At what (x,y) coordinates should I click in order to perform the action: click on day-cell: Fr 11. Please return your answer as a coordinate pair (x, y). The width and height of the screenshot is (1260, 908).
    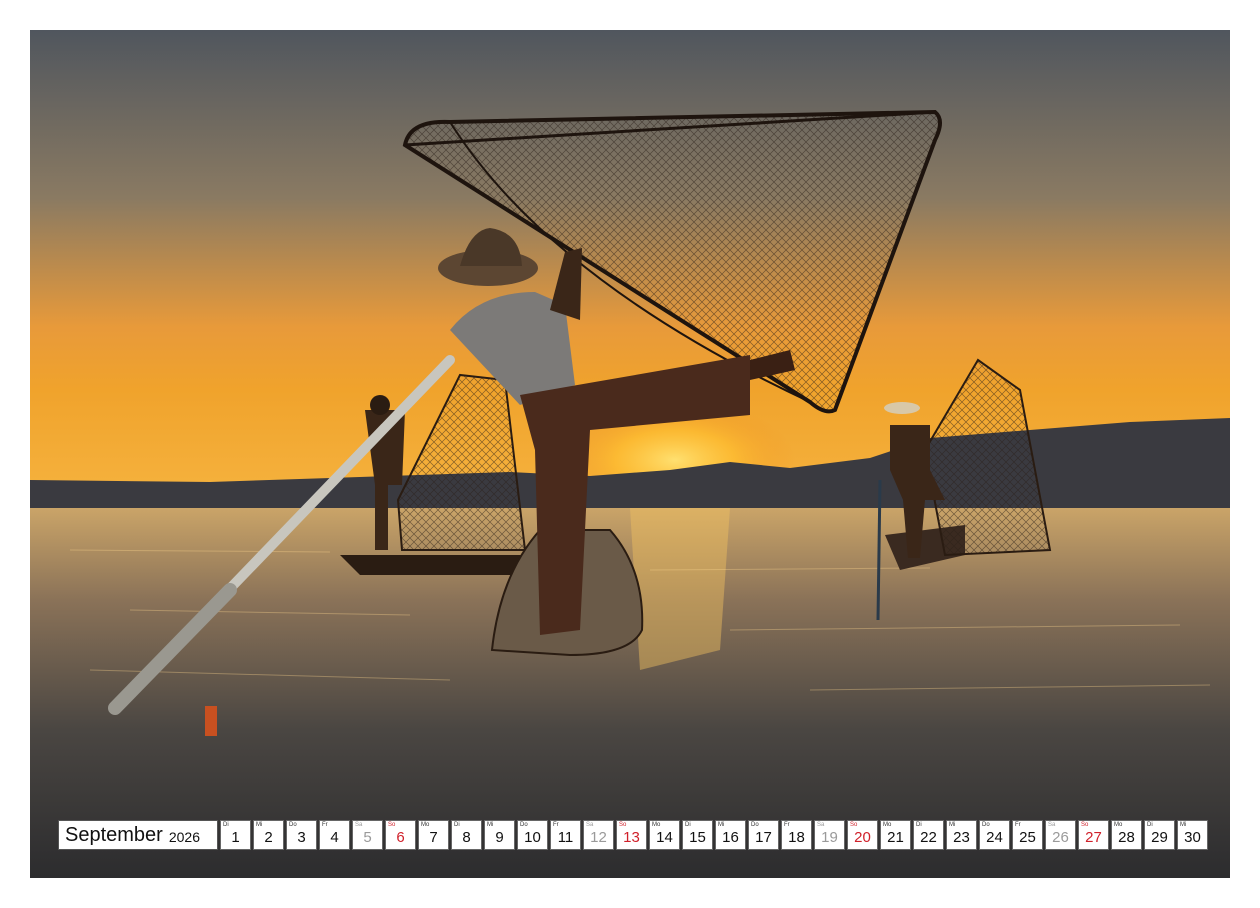
    Looking at the image, I should click on (565, 835).